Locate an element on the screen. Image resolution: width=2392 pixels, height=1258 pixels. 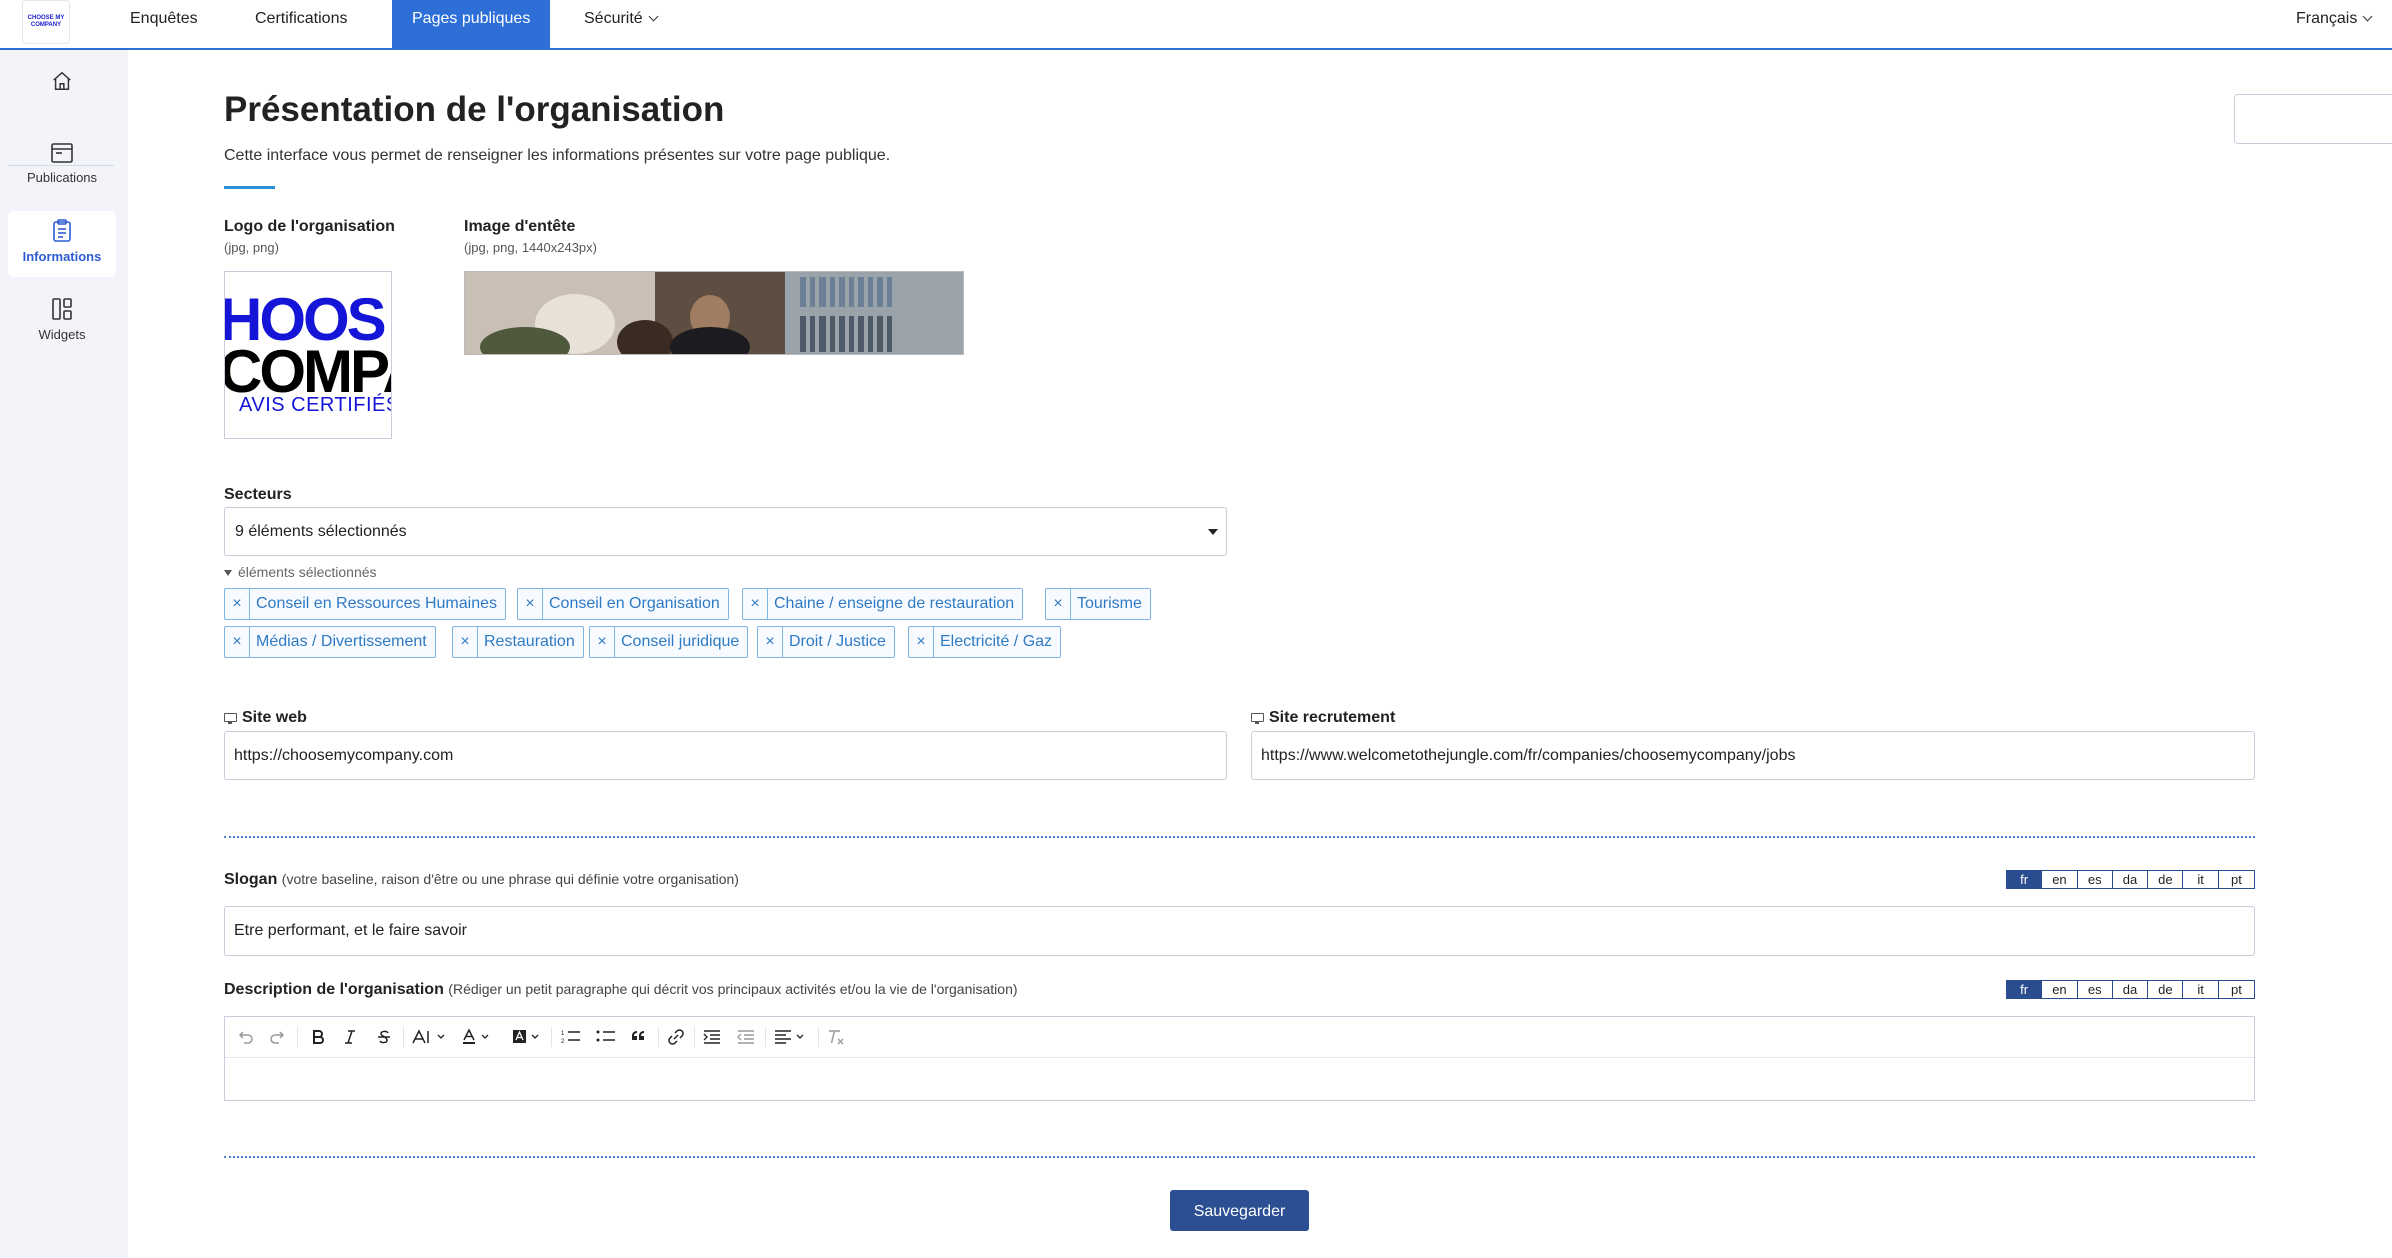
italic-icon is located at coordinates (350, 1037).